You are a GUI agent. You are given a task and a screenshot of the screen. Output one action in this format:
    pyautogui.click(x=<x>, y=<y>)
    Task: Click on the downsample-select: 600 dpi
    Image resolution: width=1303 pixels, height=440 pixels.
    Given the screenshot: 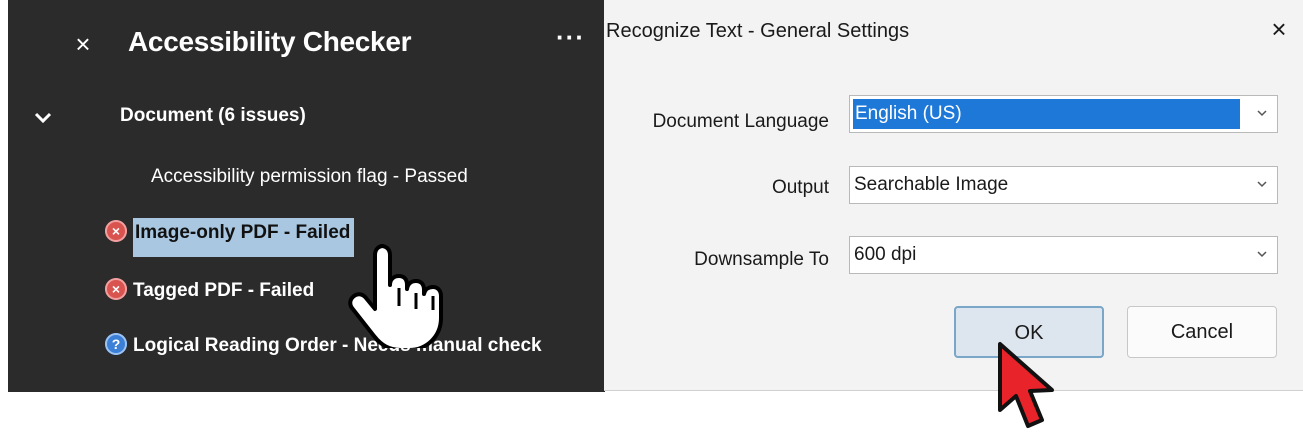 What is the action you would take?
    pyautogui.click(x=1063, y=255)
    